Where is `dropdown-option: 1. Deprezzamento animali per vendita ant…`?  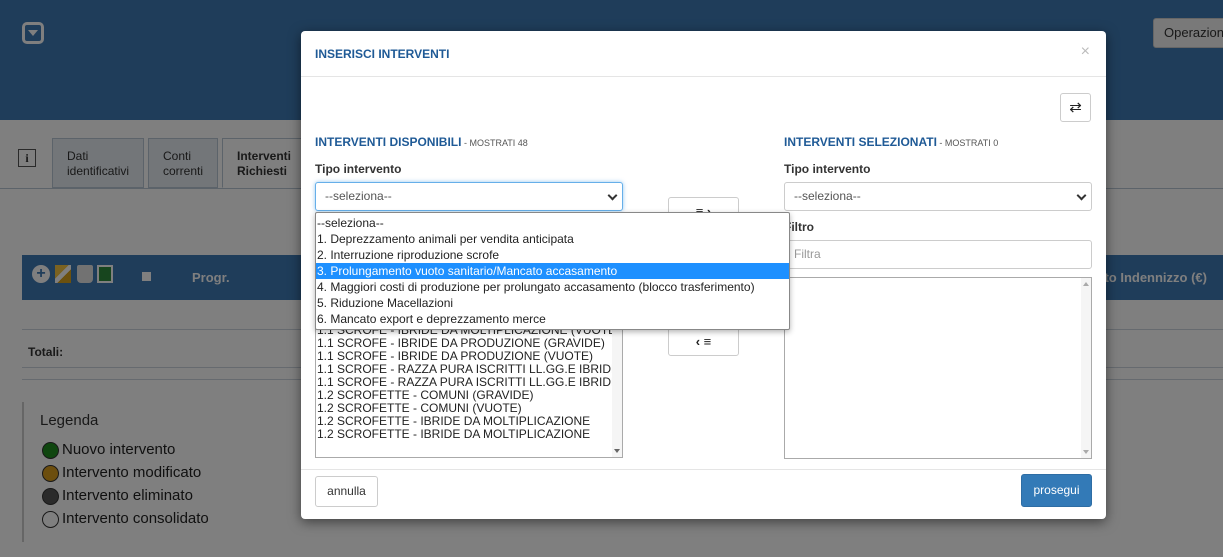 dropdown-option: 1. Deprezzamento animali per vendita ant… is located at coordinates (552, 239).